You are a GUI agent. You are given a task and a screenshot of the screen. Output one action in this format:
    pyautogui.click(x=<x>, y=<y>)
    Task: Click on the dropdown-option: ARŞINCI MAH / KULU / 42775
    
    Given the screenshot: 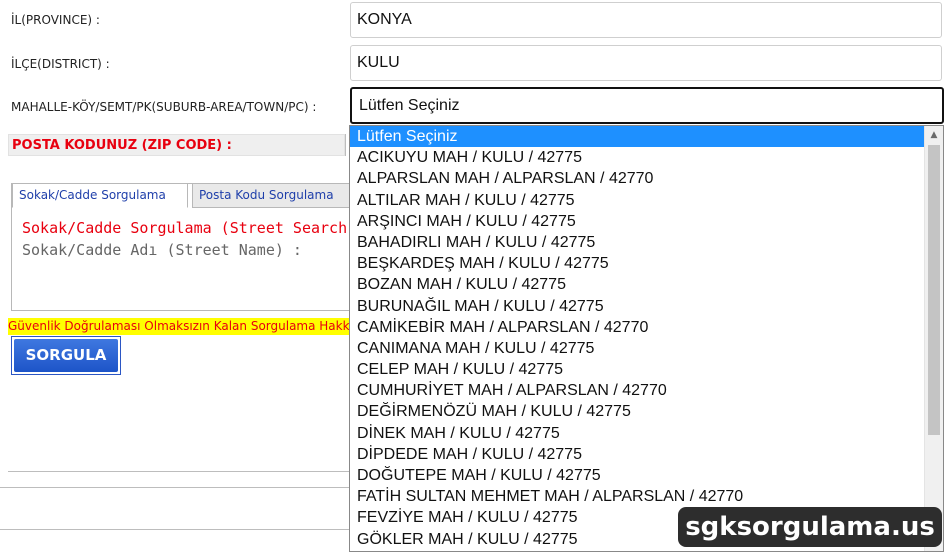 What is the action you would take?
    pyautogui.click(x=637, y=221)
    